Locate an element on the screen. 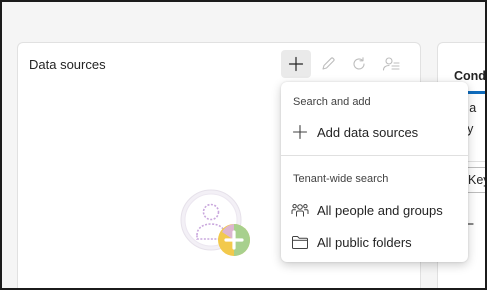 This screenshot has width=487, height=290. search-and-add-header: Search and add is located at coordinates (332, 102).